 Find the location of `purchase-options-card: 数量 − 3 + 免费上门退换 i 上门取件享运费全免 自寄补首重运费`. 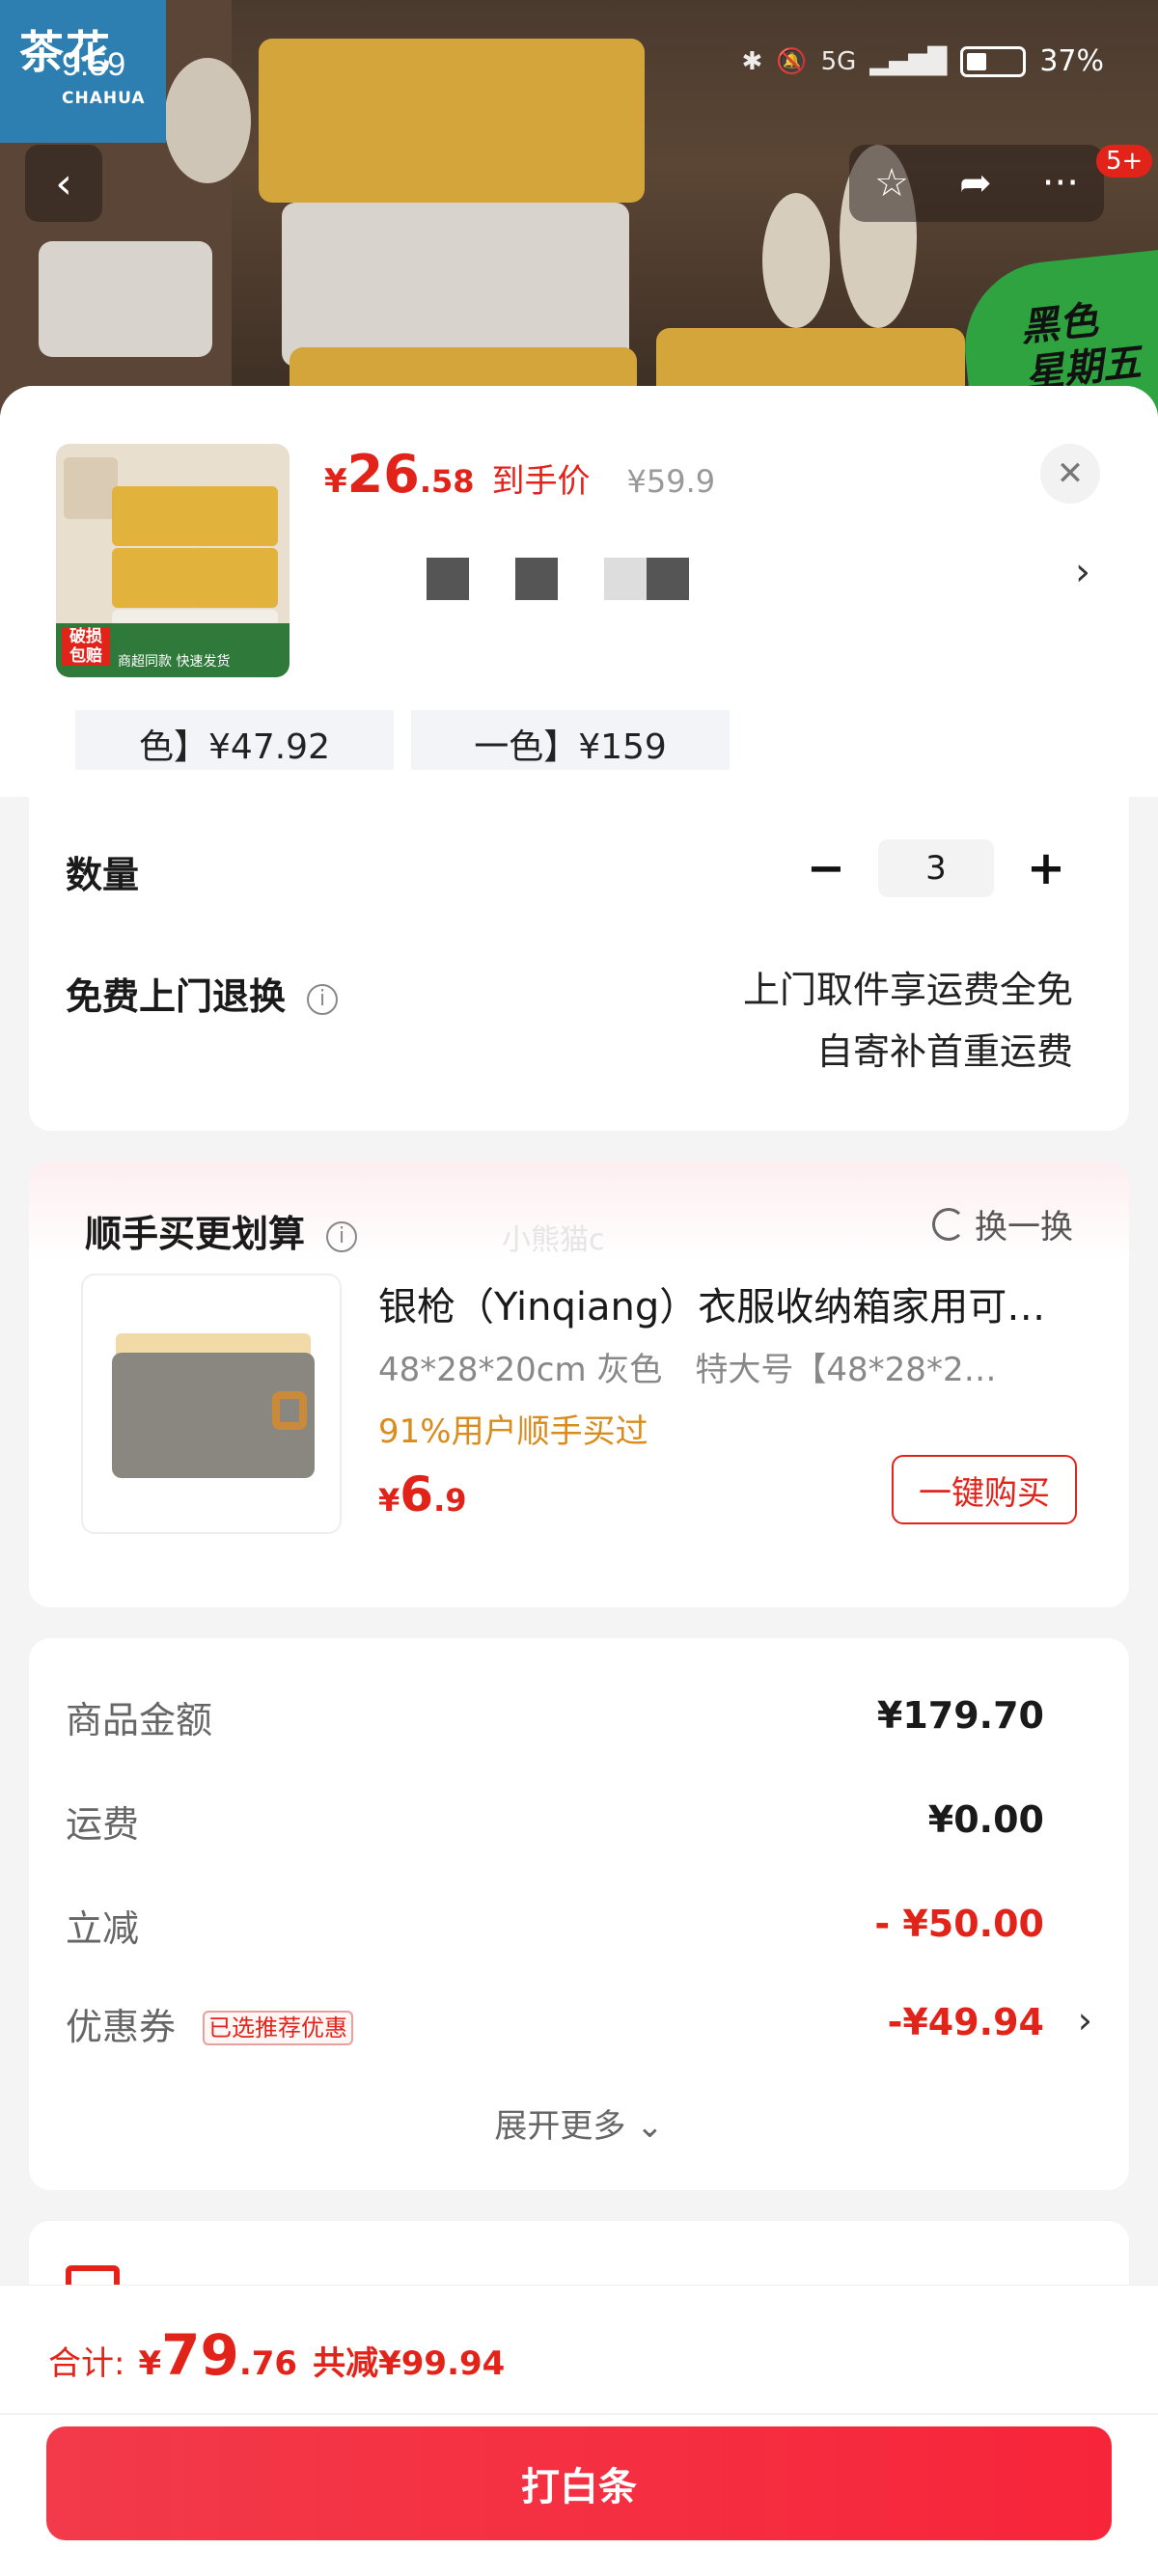

purchase-options-card: 数量 − 3 + 免费上门退换 i 上门取件享运费全免 自寄补首重运费 is located at coordinates (579, 951).